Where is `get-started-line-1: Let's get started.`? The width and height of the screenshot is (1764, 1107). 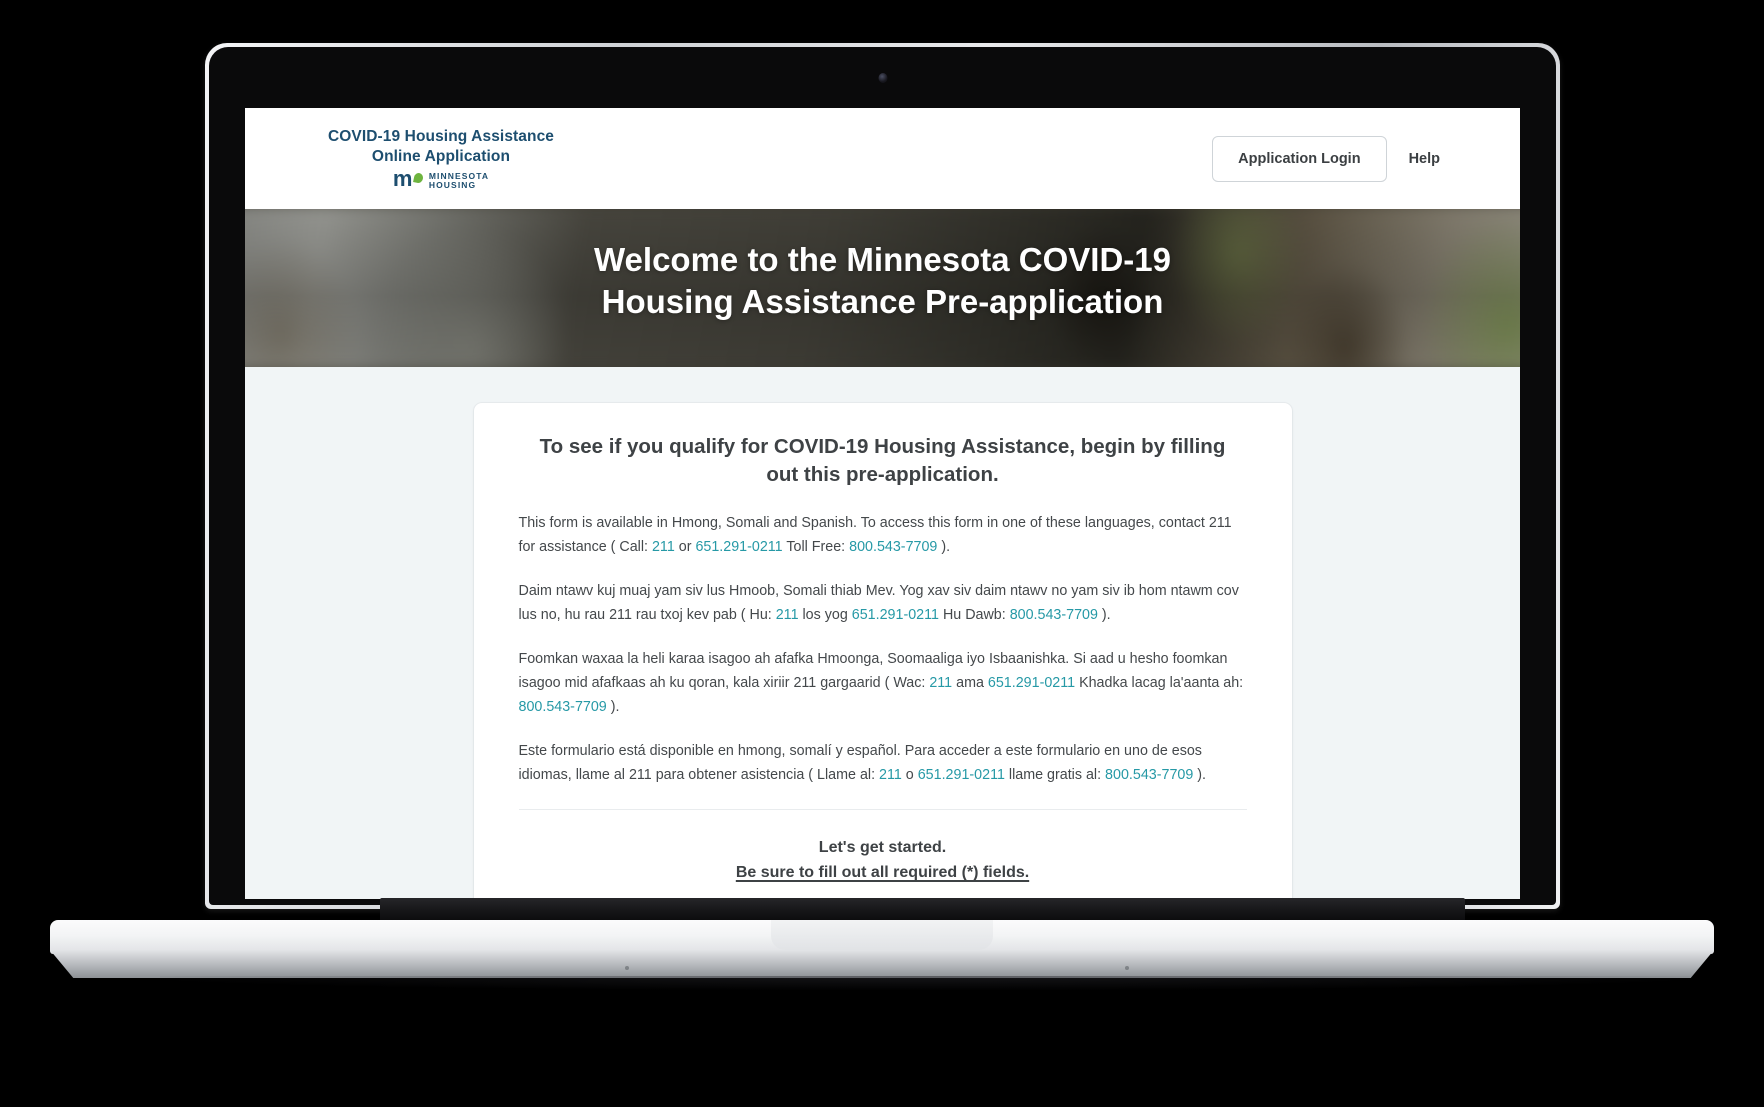
get-started-line-1: Let's get started. is located at coordinates (882, 847).